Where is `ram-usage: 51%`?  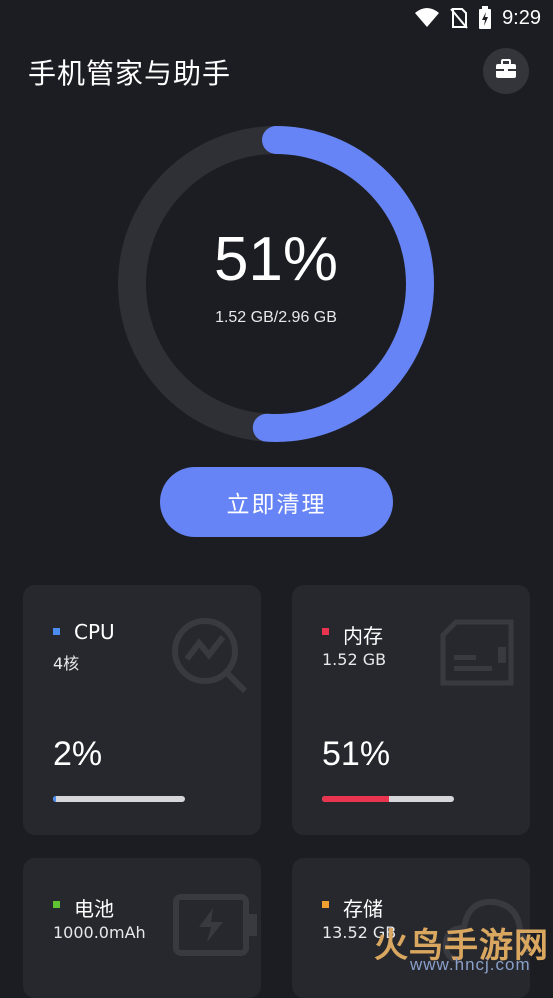
ram-usage: 51% is located at coordinates (356, 754).